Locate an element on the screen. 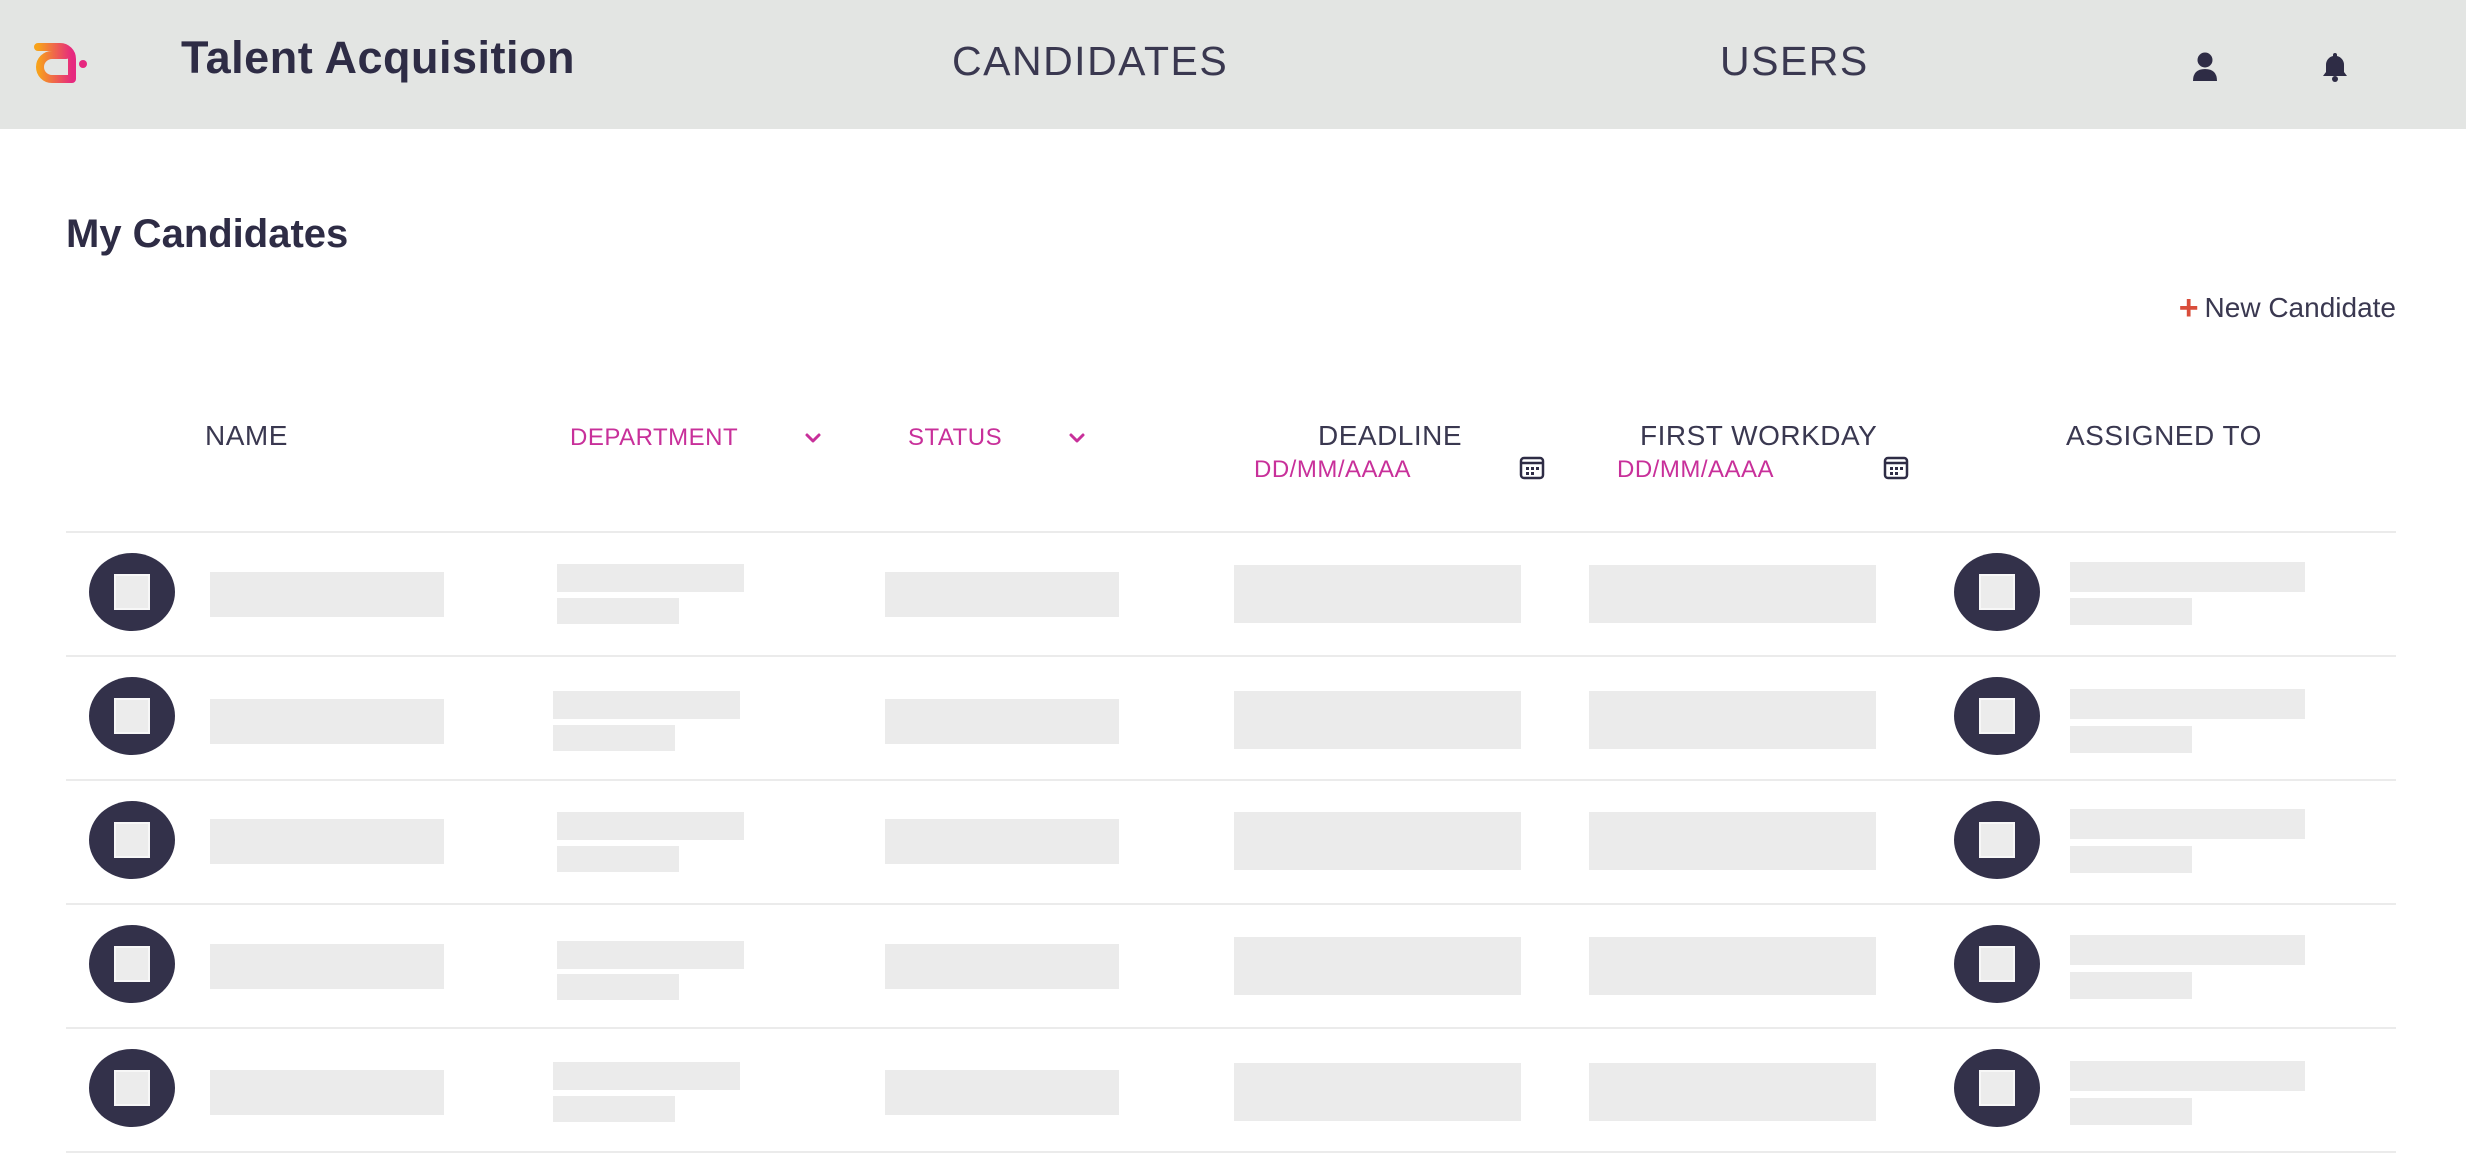 Image resolution: width=2466 pixels, height=1170 pixels. plus-icon: + is located at coordinates (2188, 308).